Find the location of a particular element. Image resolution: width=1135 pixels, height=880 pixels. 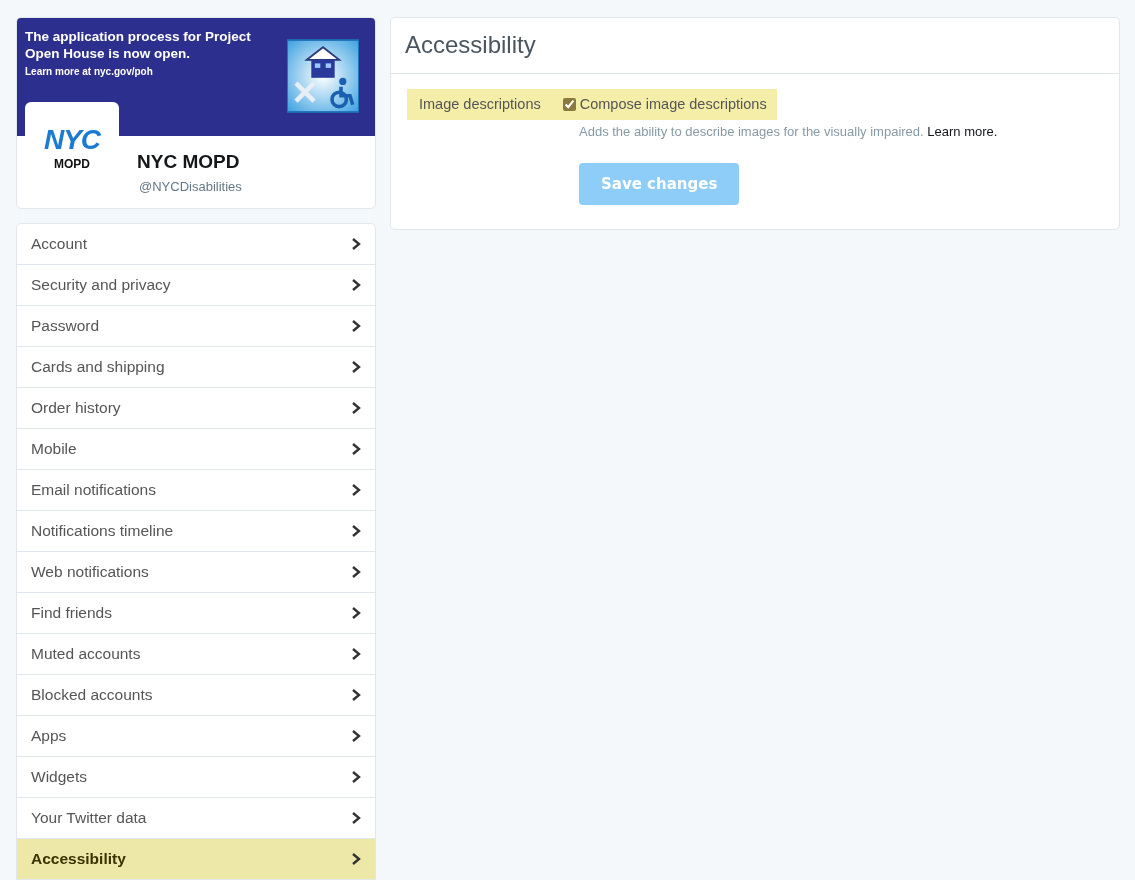

sidebar-item: Notifications timeline is located at coordinates (196, 531).